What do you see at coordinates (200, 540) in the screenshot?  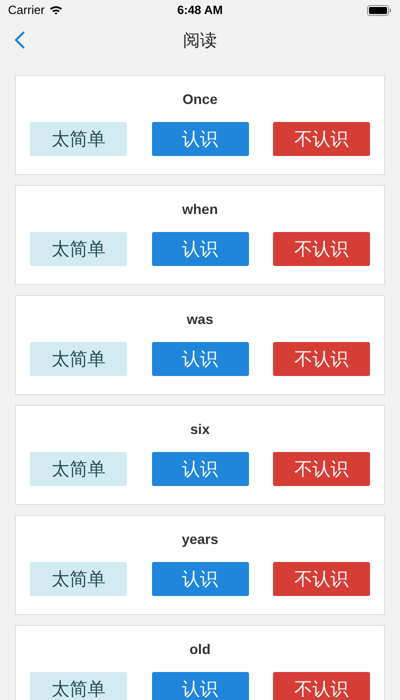 I see `word-text: years` at bounding box center [200, 540].